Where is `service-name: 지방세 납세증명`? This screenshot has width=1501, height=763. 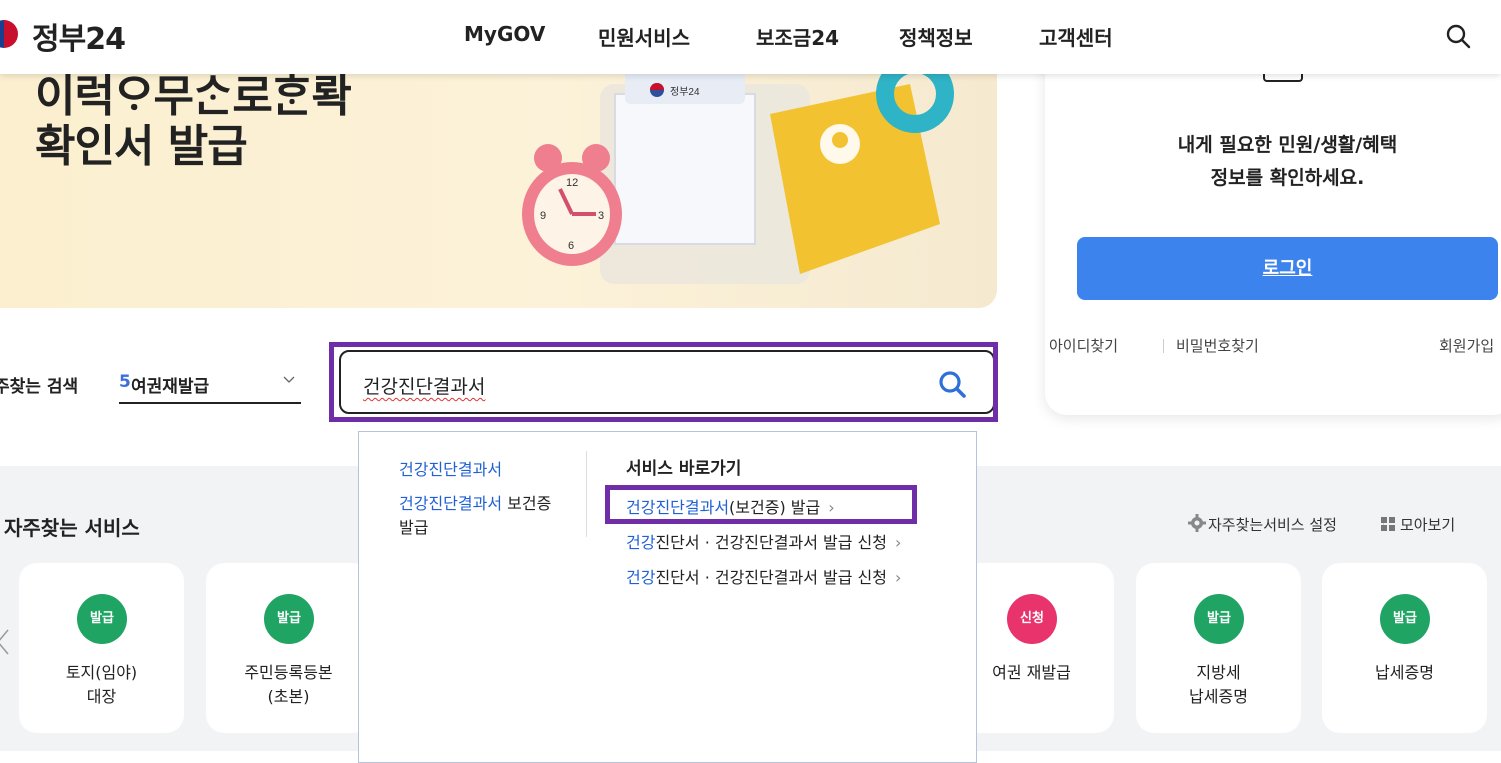 service-name: 지방세 납세증명 is located at coordinates (1218, 685).